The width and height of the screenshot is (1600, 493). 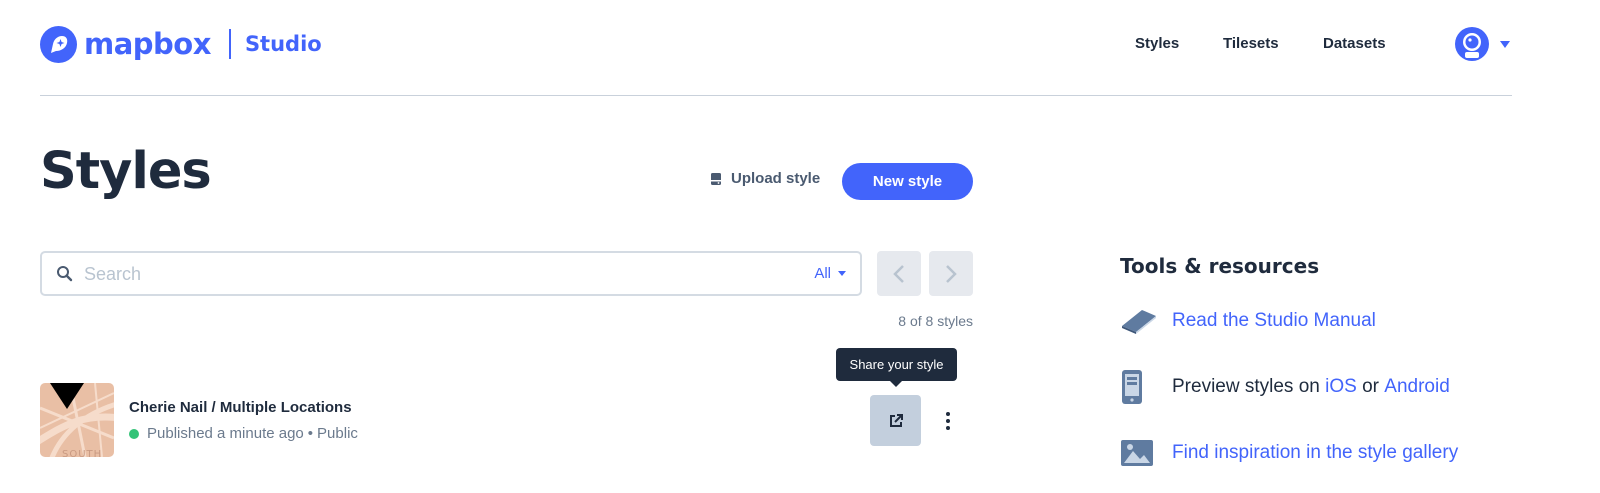 I want to click on style-gallery-link: Find inspiration in the style gallery, so click(x=1315, y=453).